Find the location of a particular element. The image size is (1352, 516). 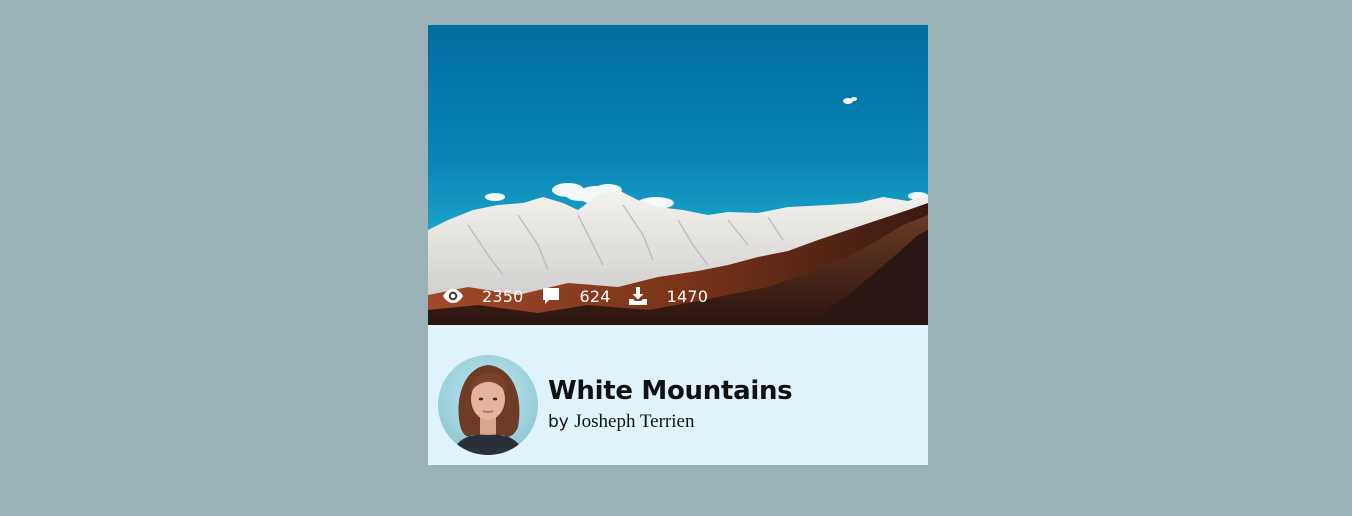

byline: by Josheph Terrien is located at coordinates (621, 422).